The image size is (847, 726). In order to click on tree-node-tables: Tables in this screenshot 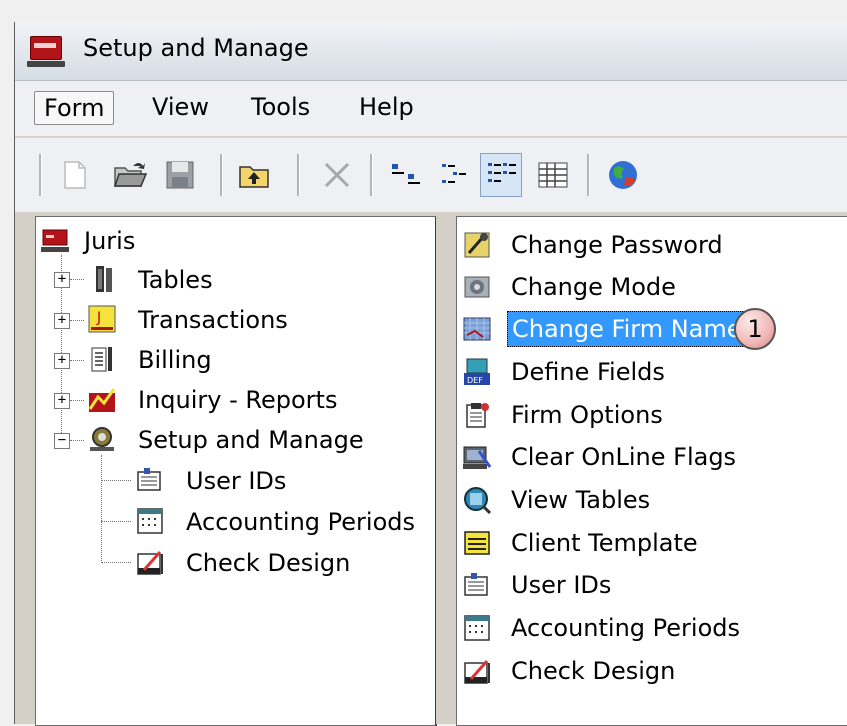, I will do `click(175, 280)`.